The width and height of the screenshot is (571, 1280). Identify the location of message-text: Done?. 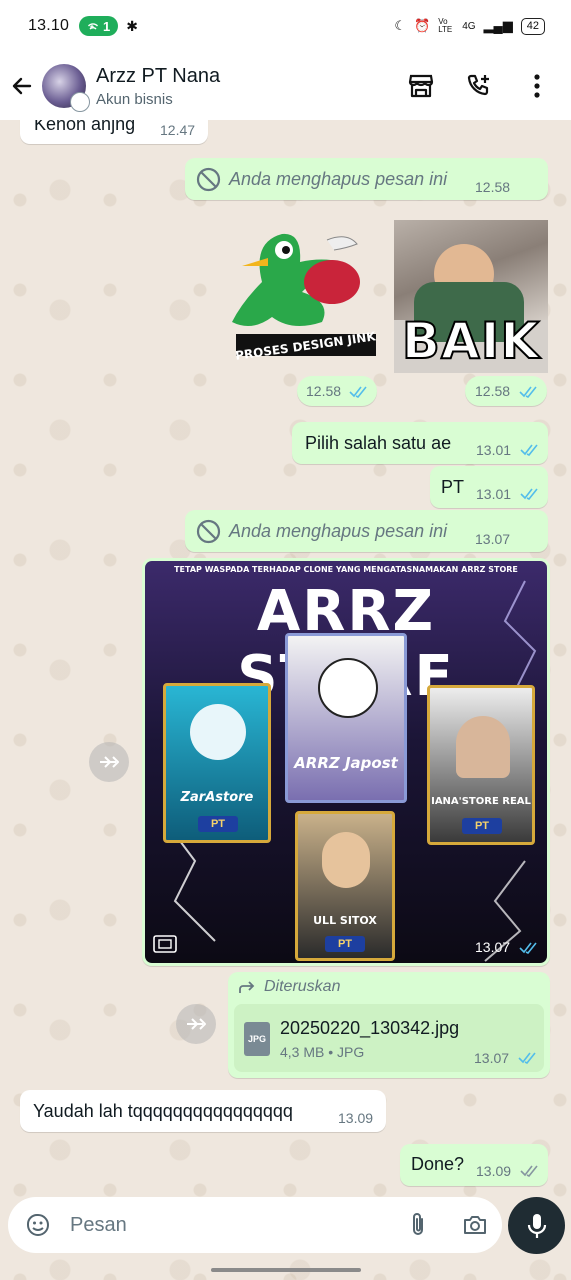
(438, 1164).